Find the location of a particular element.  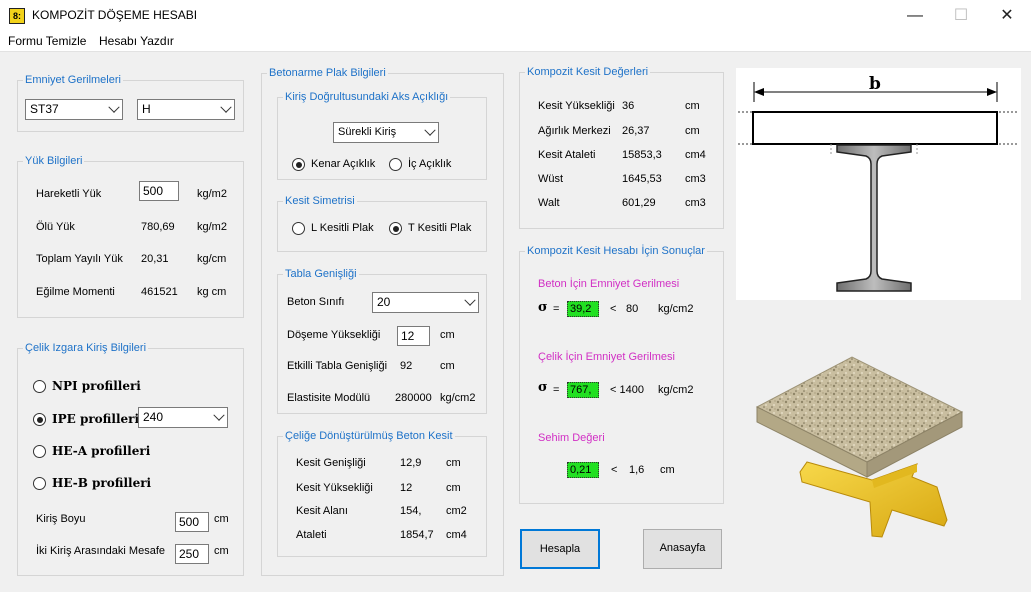

transformed-height-label: Kesit Yüksekliği is located at coordinates (334, 488).